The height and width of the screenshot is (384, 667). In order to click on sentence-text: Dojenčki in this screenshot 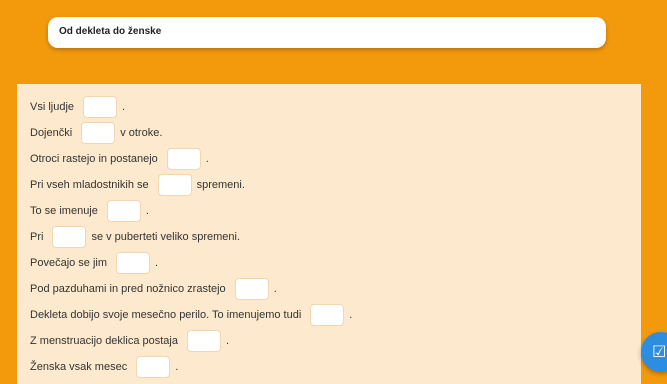, I will do `click(51, 133)`.